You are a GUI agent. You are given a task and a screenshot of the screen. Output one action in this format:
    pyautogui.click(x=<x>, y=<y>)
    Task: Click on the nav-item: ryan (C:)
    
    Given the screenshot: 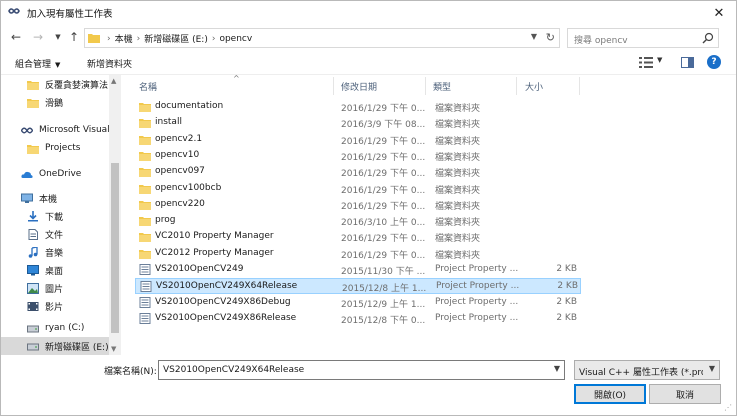 What is the action you would take?
    pyautogui.click(x=55, y=328)
    